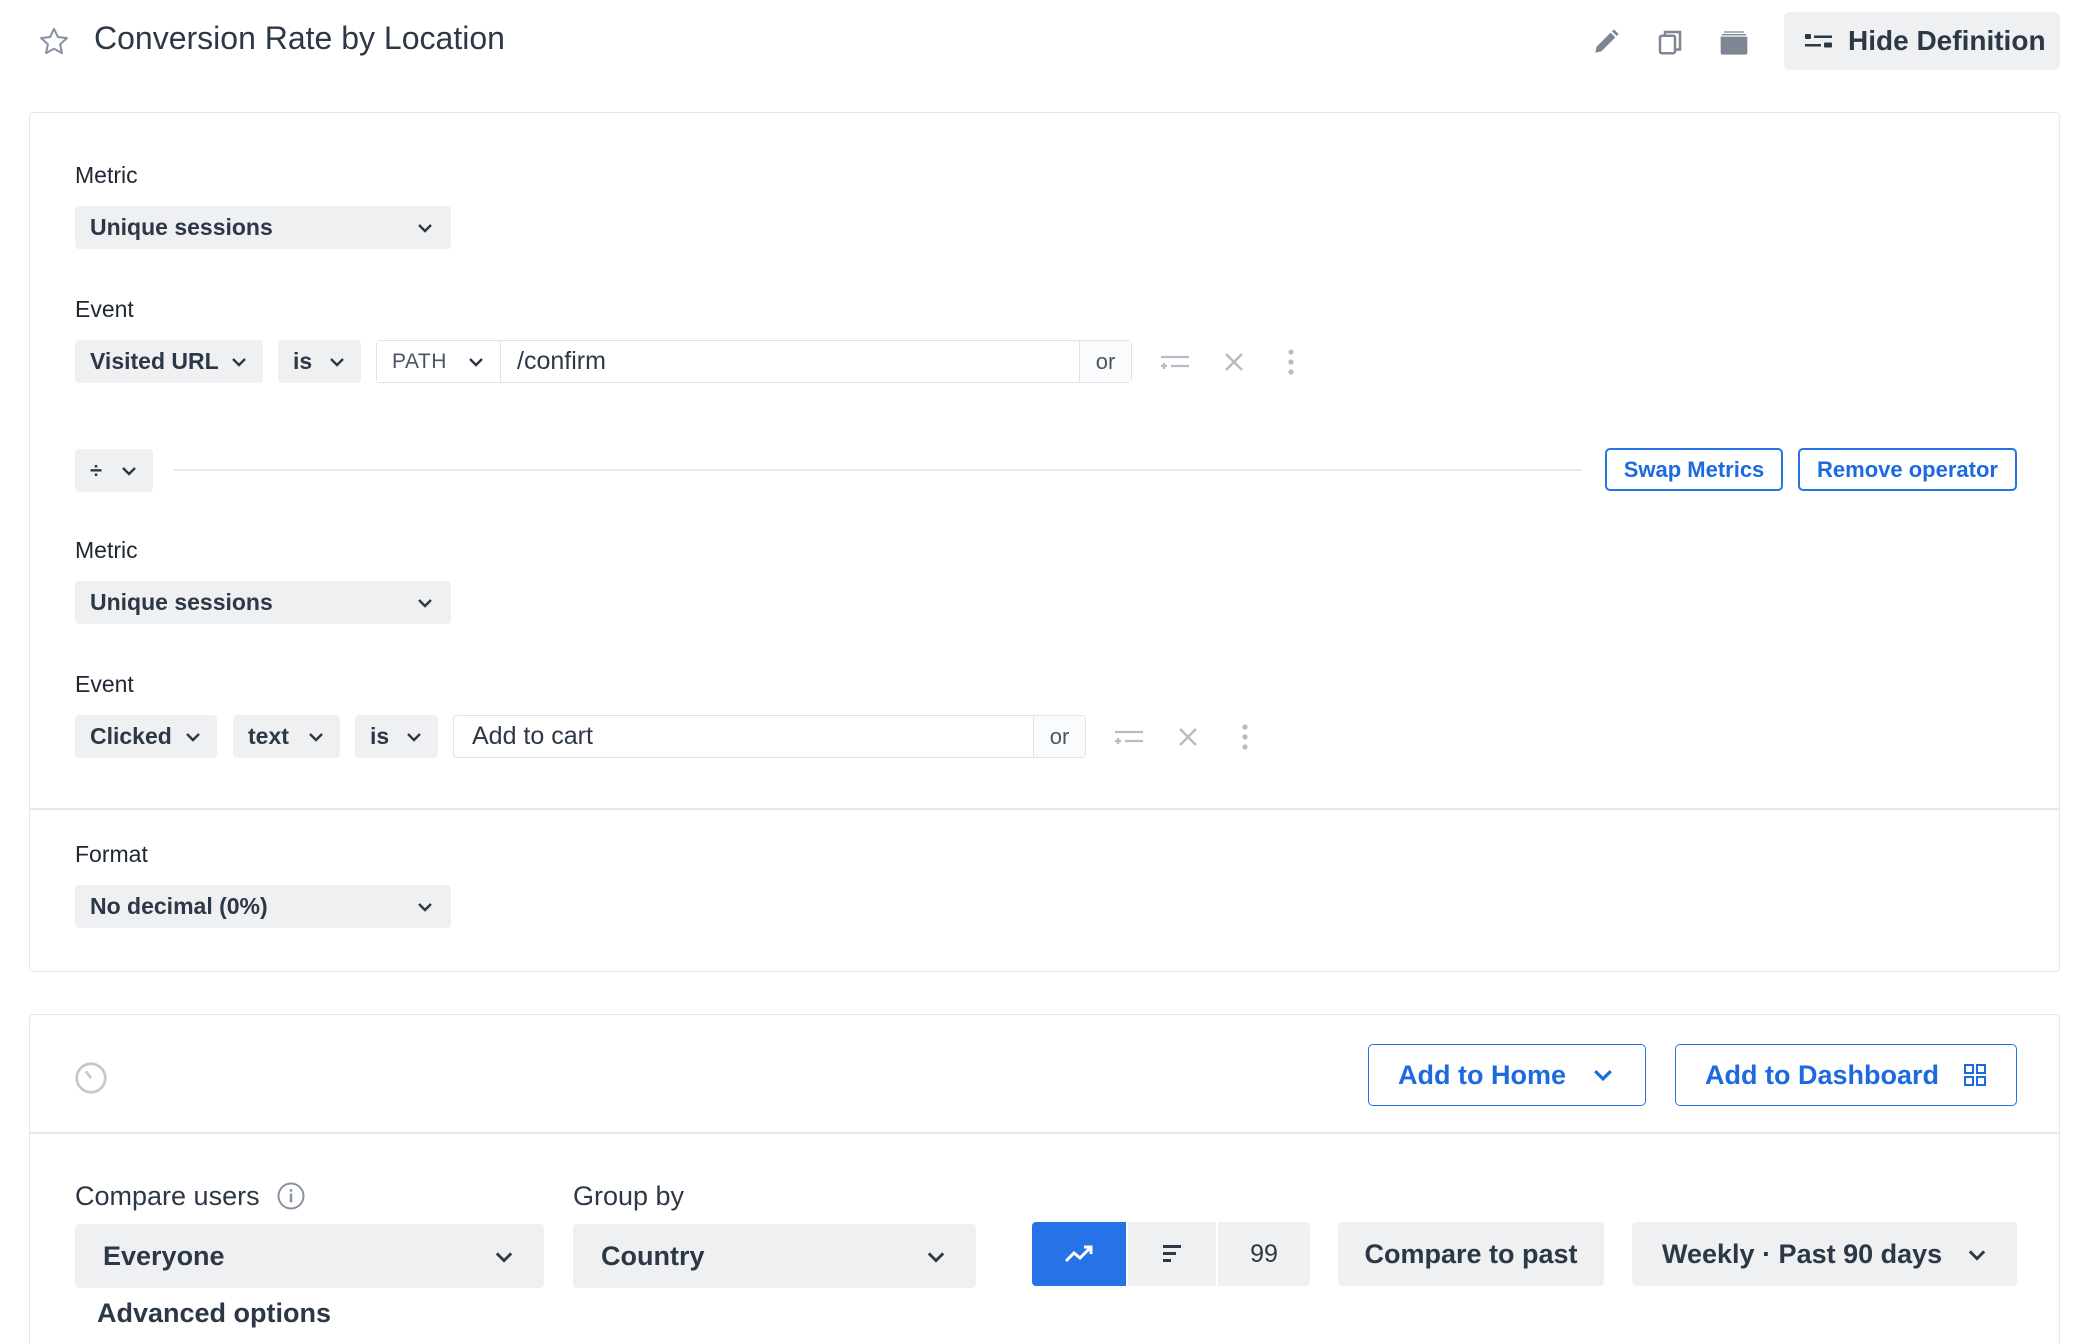 This screenshot has height=1344, width=2076. I want to click on add-to-dashboard-label: Add to Dashboard, so click(1822, 1074).